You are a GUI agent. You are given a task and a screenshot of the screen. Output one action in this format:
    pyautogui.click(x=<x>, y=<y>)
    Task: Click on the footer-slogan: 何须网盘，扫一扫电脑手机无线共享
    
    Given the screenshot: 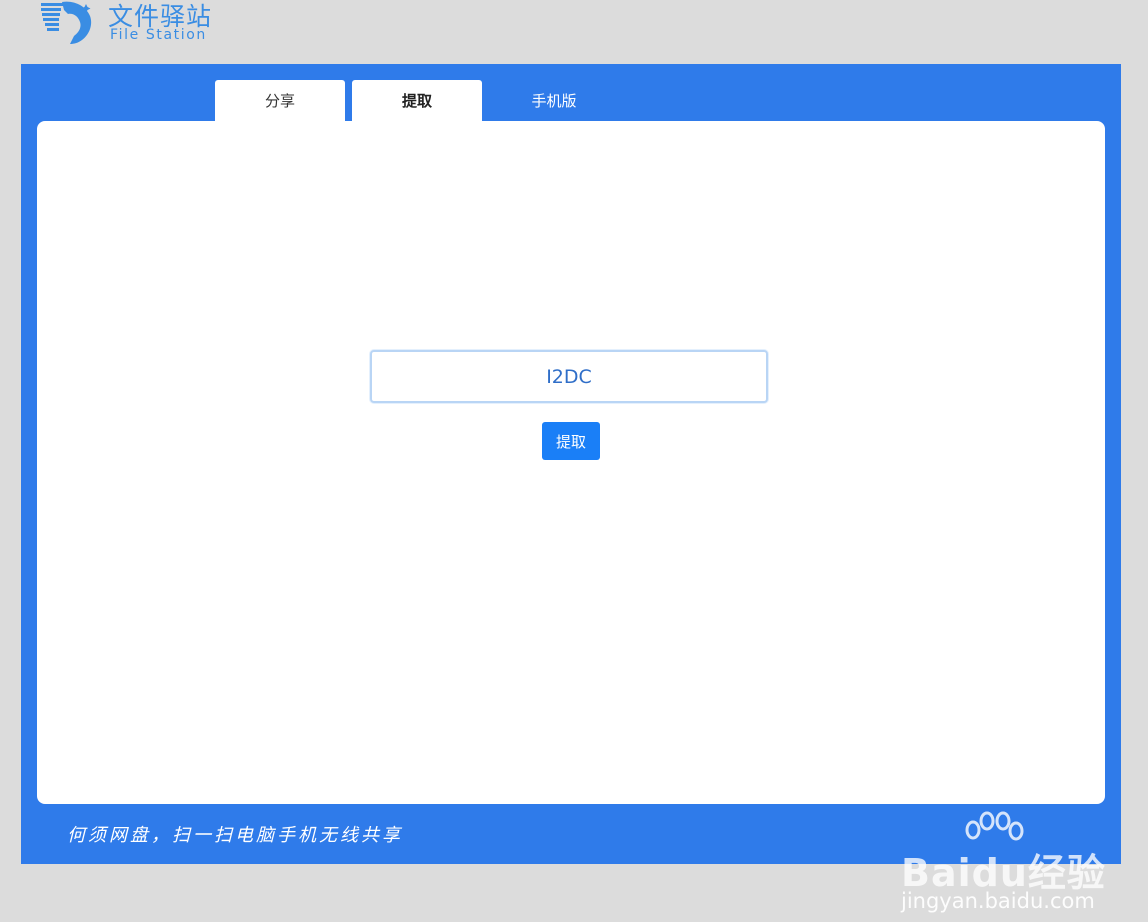 What is the action you would take?
    pyautogui.click(x=235, y=835)
    